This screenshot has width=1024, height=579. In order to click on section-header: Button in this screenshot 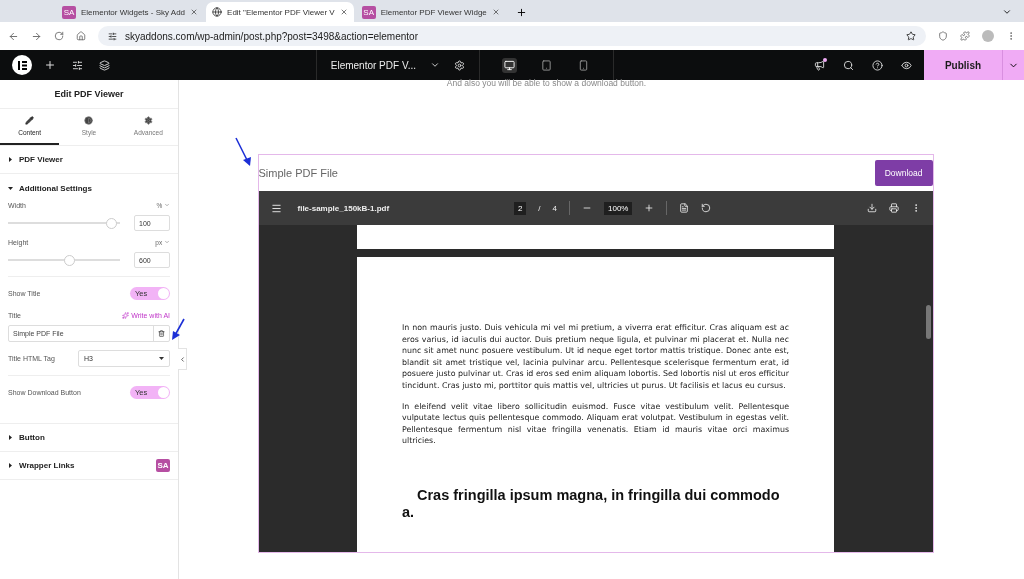, I will do `click(89, 438)`.